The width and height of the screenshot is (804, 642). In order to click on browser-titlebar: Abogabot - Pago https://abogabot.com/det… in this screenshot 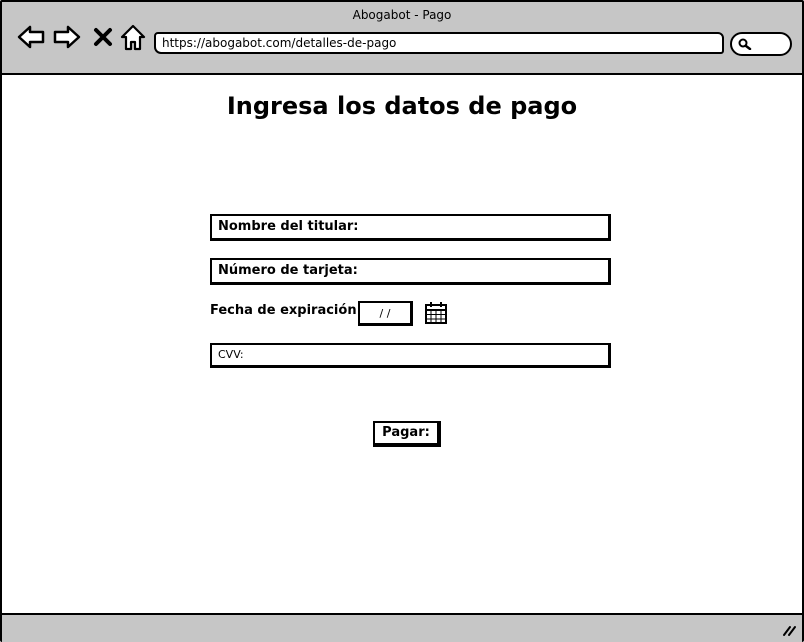, I will do `click(402, 38)`.